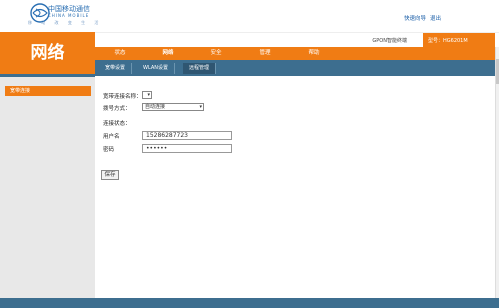  What do you see at coordinates (117, 124) in the screenshot?
I see `conn-status-label: 连接状态：` at bounding box center [117, 124].